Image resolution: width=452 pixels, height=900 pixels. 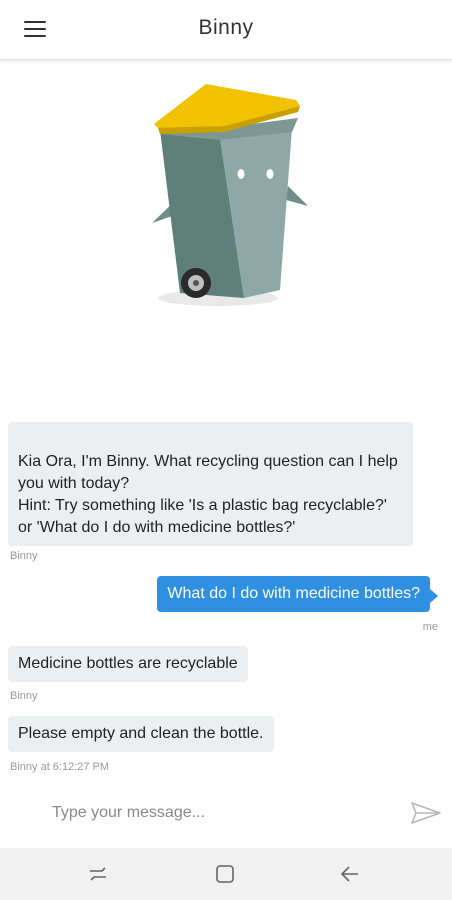 I want to click on message-input, so click(x=222, y=813).